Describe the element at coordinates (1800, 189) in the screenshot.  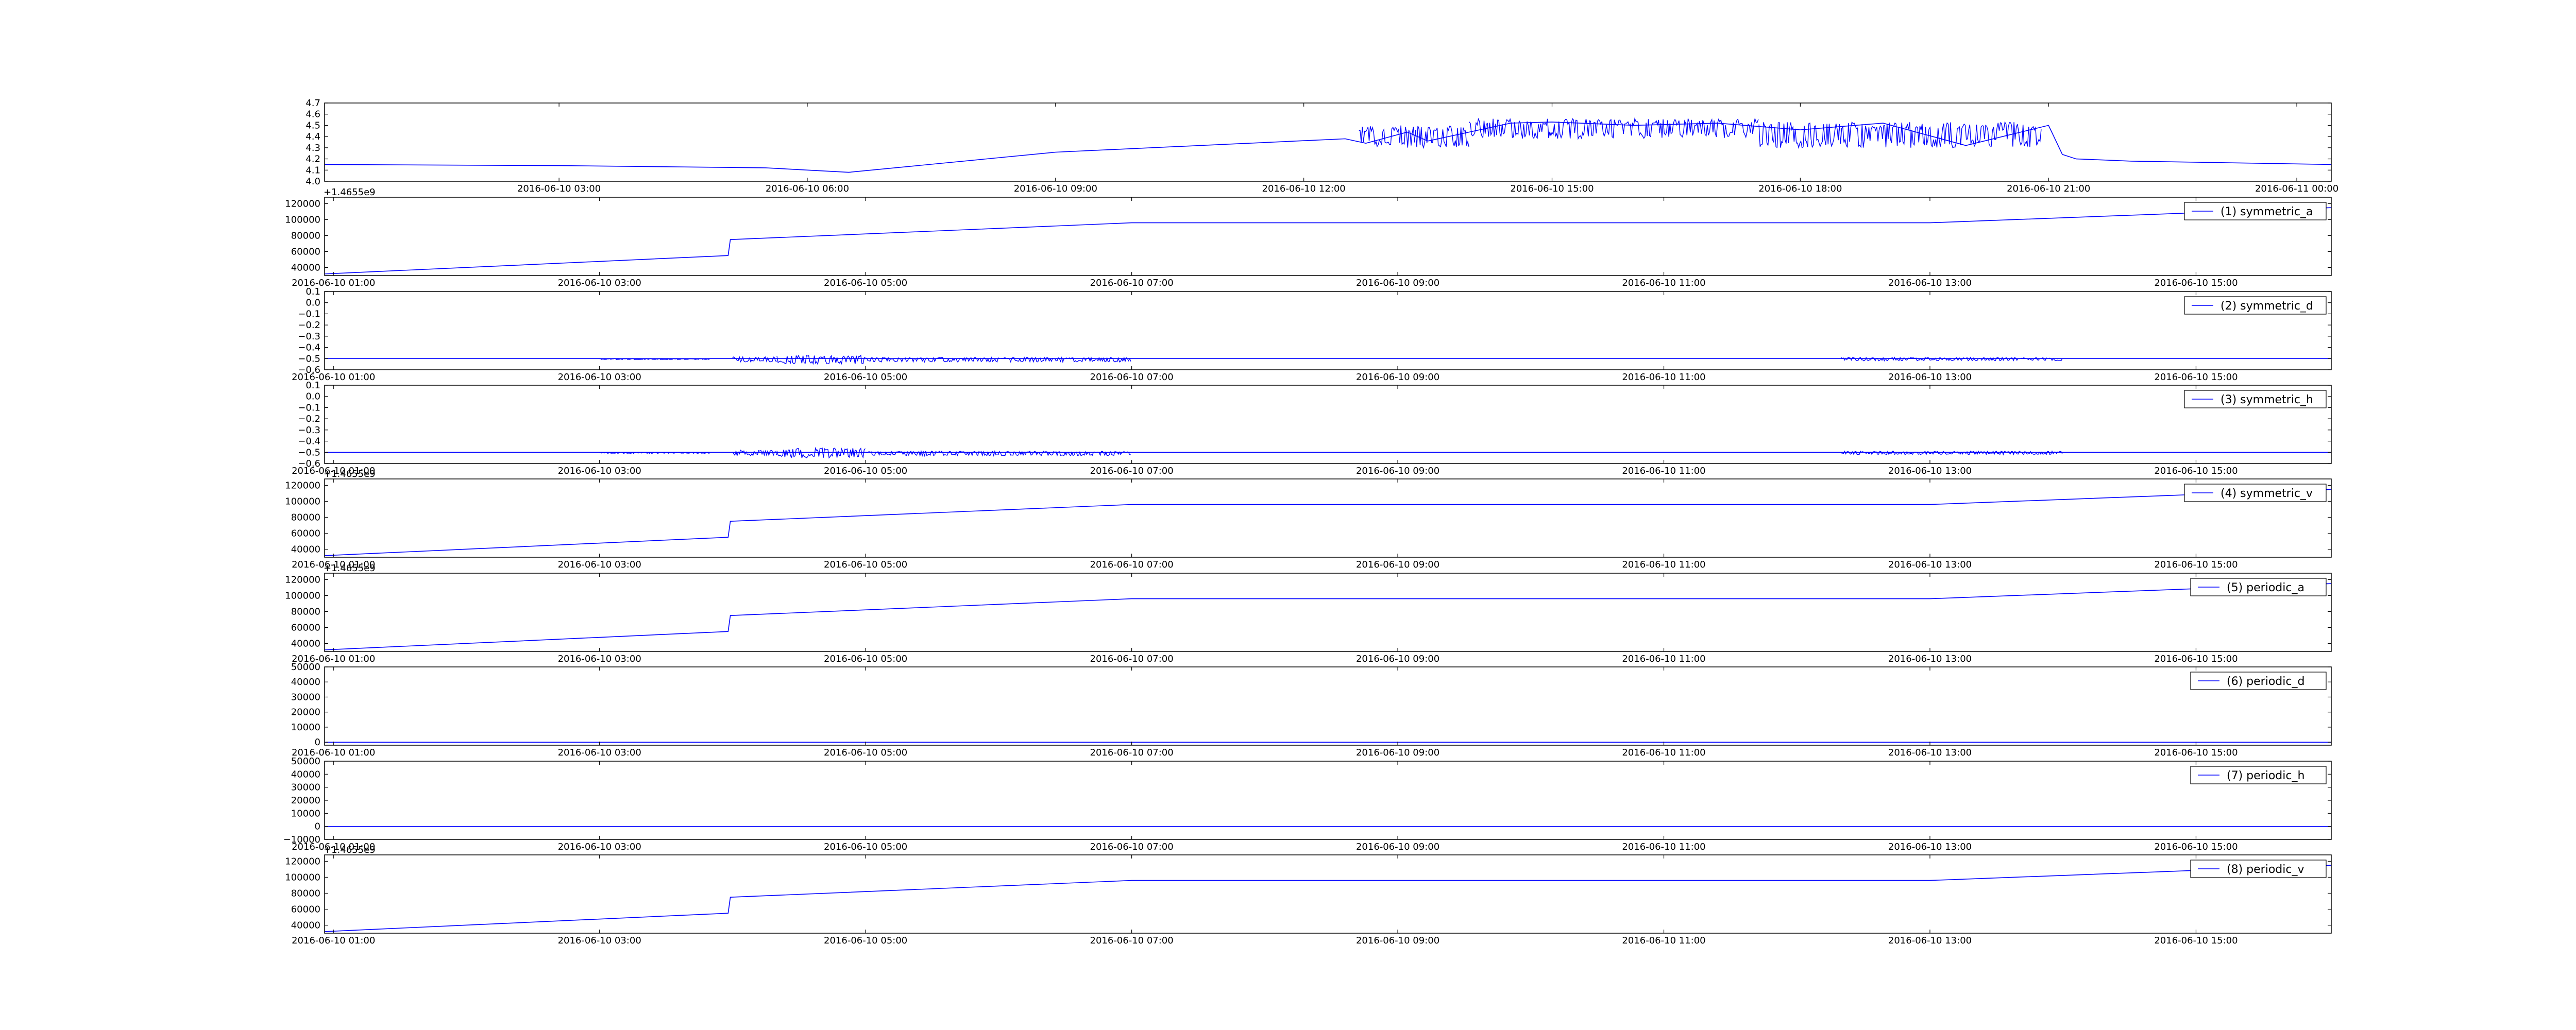
I see `x-tick-label: 2016-06-10 18:00` at that location.